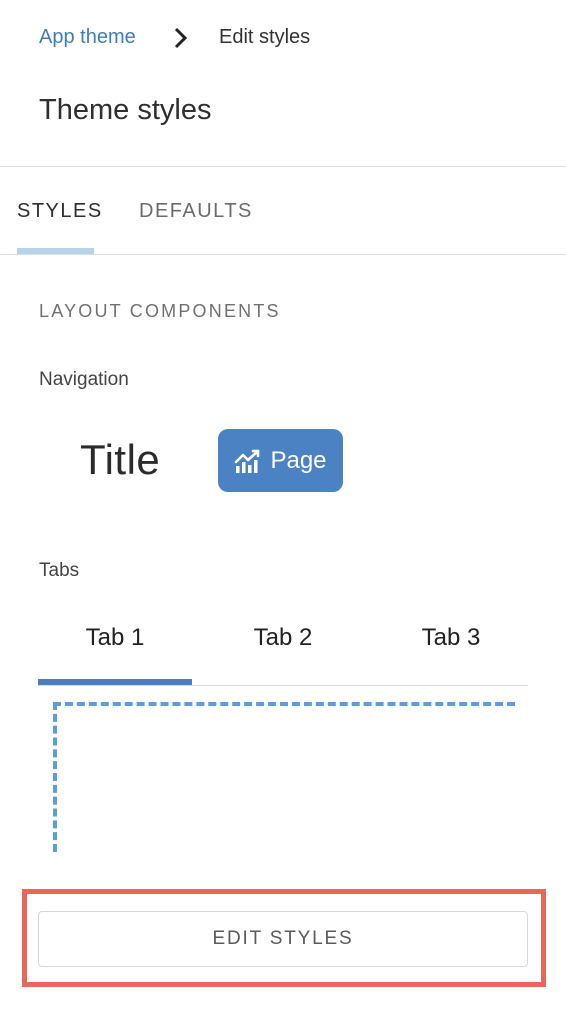 The image size is (566, 1036). Describe the element at coordinates (181, 38) in the screenshot. I see `chevron-right-icon` at that location.